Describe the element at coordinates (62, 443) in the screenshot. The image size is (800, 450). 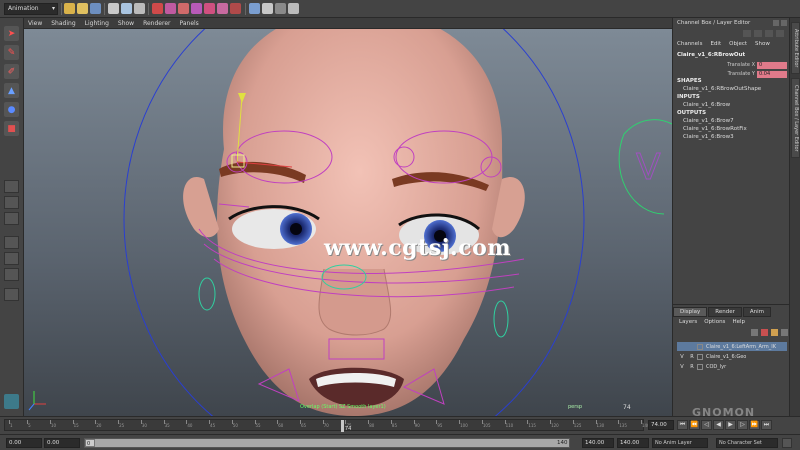
I see `playback-start-time-field: 0.00` at that location.